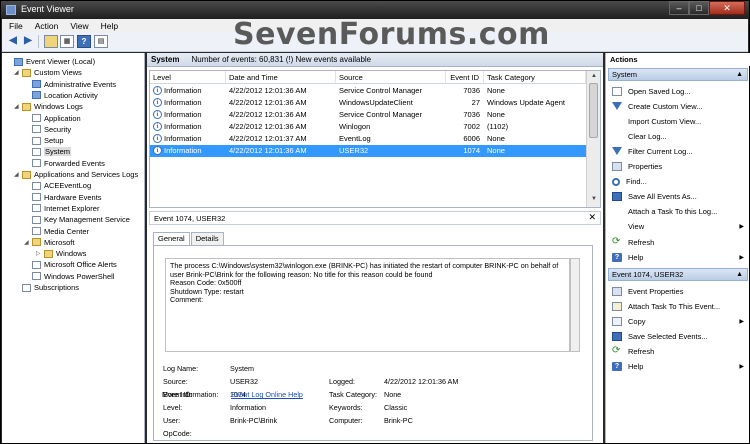 This screenshot has height=444, width=750. I want to click on action-label: Copy, so click(637, 321).